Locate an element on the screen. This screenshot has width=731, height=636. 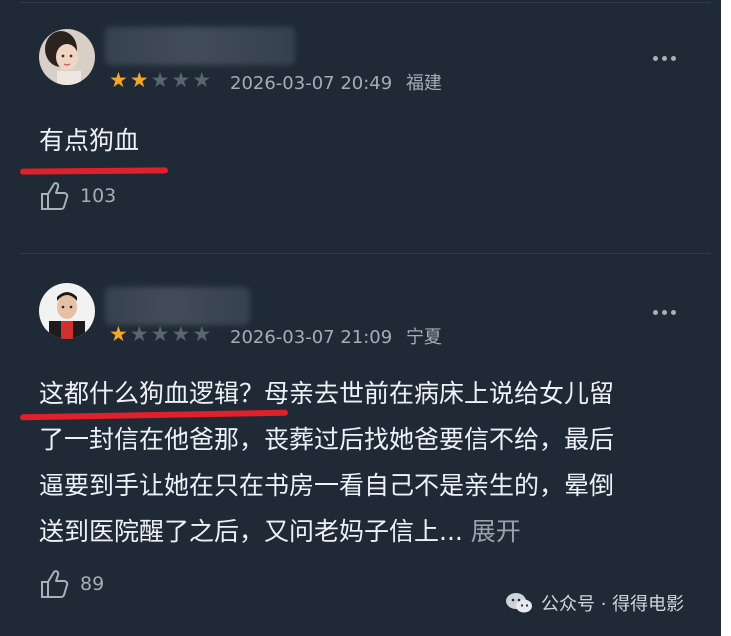
comment-line-last: 送到医院醒了之后，又问老妈子信上... 展开 is located at coordinates (369, 532).